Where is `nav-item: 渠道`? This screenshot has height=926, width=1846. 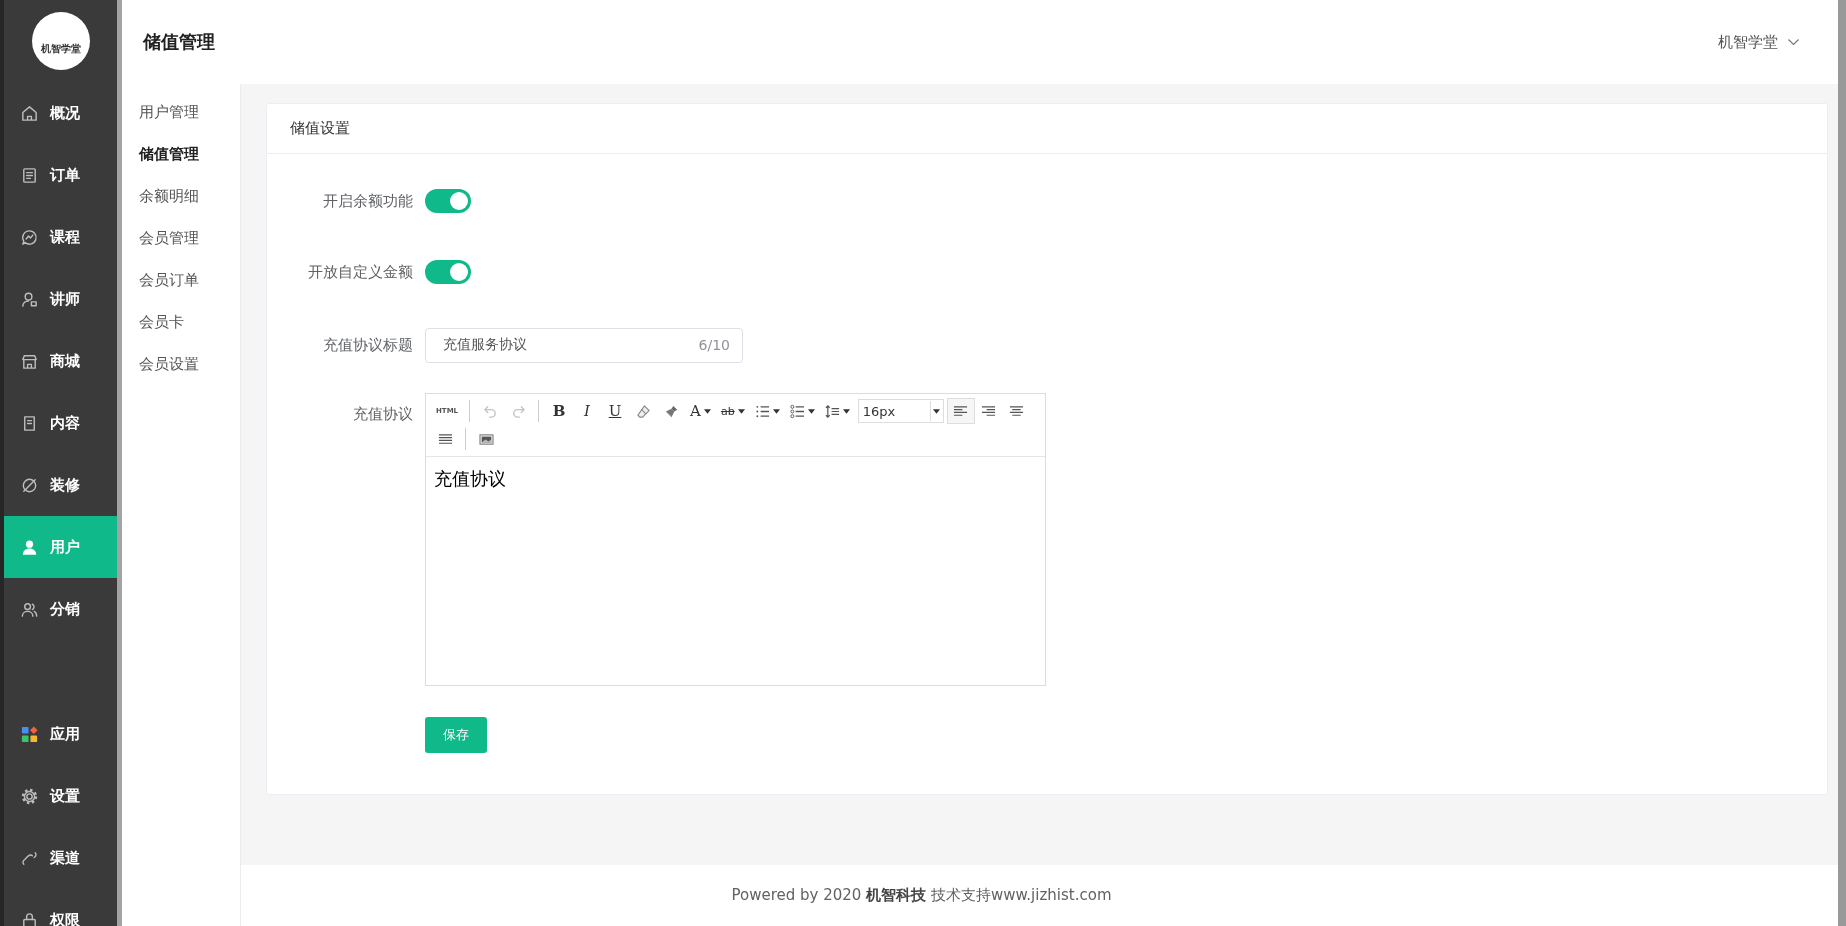 nav-item: 渠道 is located at coordinates (60, 858).